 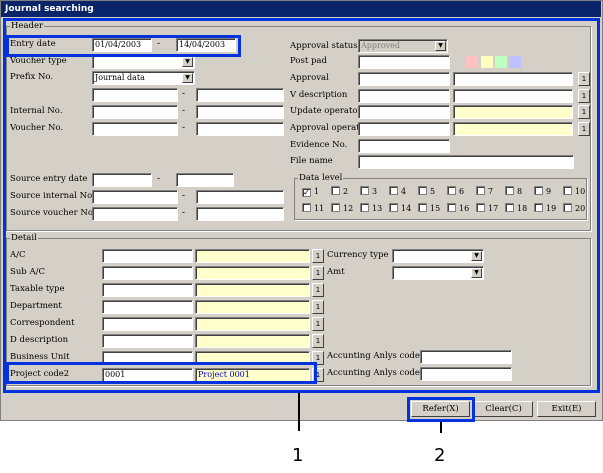 I want to click on callout-1: 1, so click(x=298, y=455).